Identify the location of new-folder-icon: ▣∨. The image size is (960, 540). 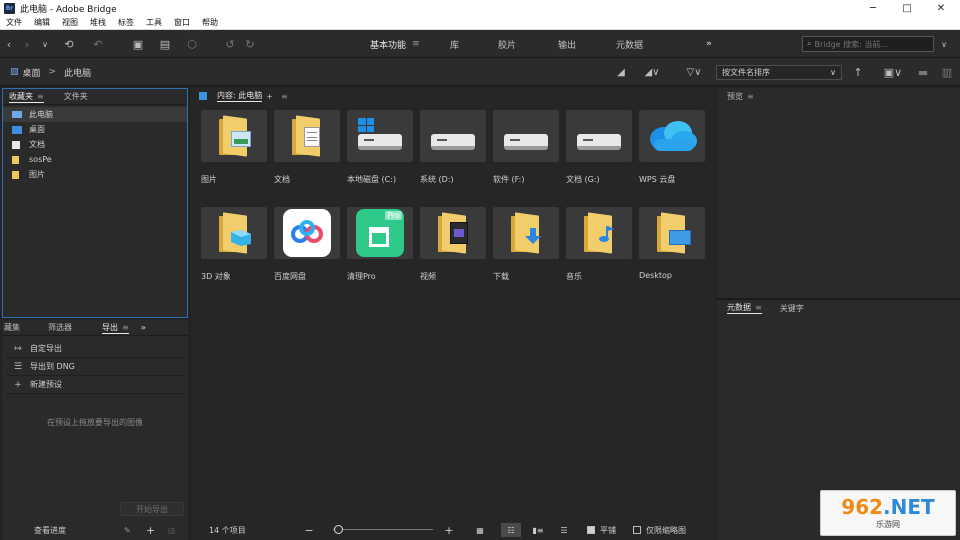
(893, 72).